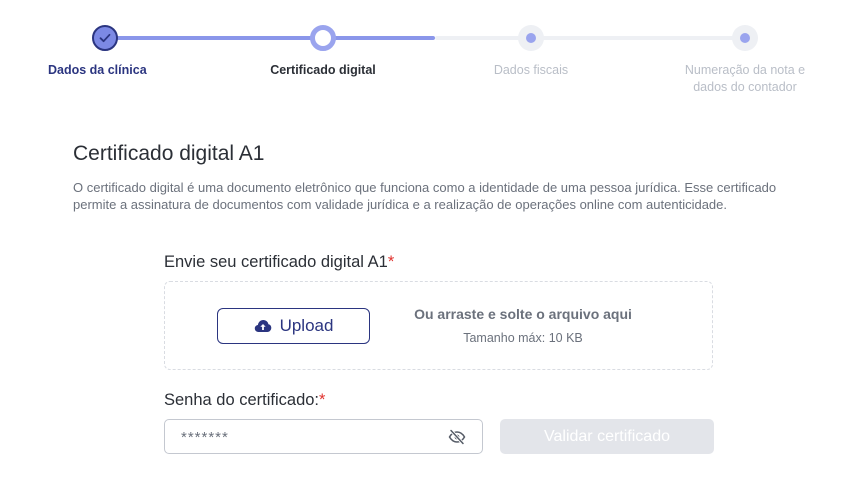 This screenshot has width=852, height=478. What do you see at coordinates (276, 262) in the screenshot?
I see `upload-label-text: Envie seu certificado digital A1` at bounding box center [276, 262].